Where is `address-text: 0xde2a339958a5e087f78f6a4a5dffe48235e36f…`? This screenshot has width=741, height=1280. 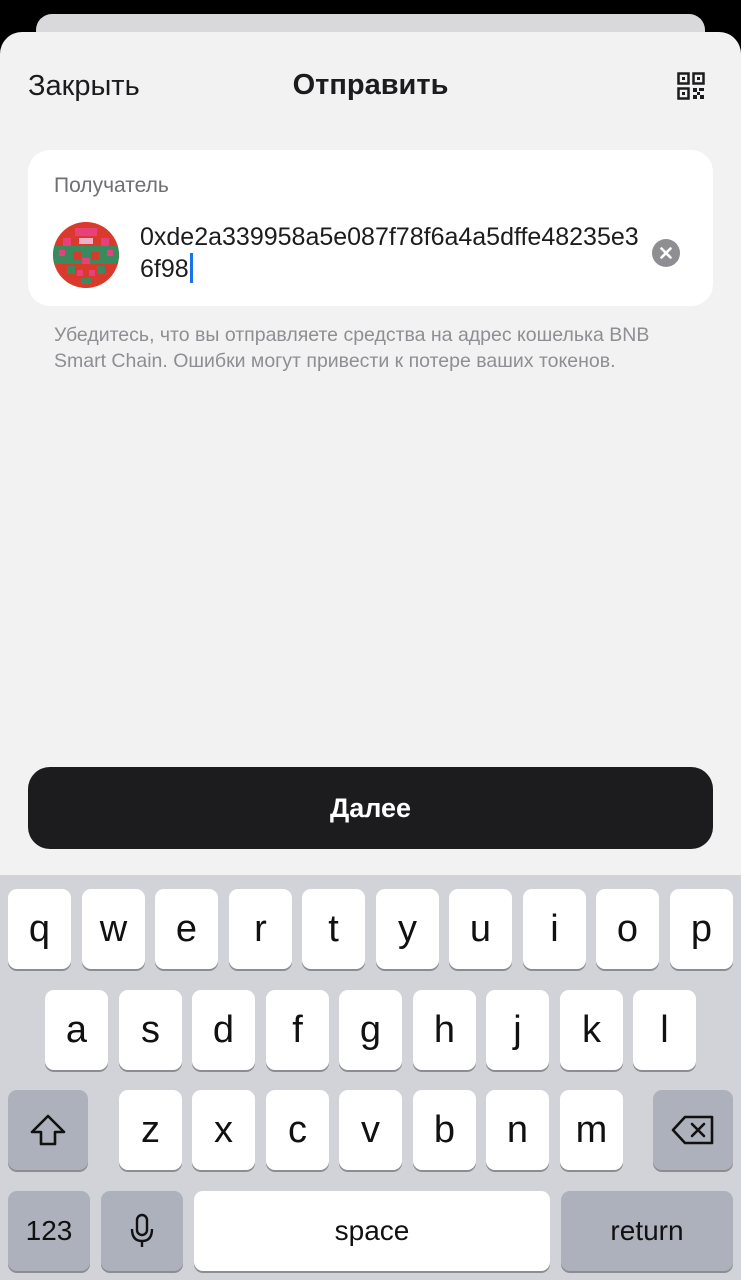 address-text: 0xde2a339958a5e087f78f6a4a5dffe48235e36f… is located at coordinates (389, 253).